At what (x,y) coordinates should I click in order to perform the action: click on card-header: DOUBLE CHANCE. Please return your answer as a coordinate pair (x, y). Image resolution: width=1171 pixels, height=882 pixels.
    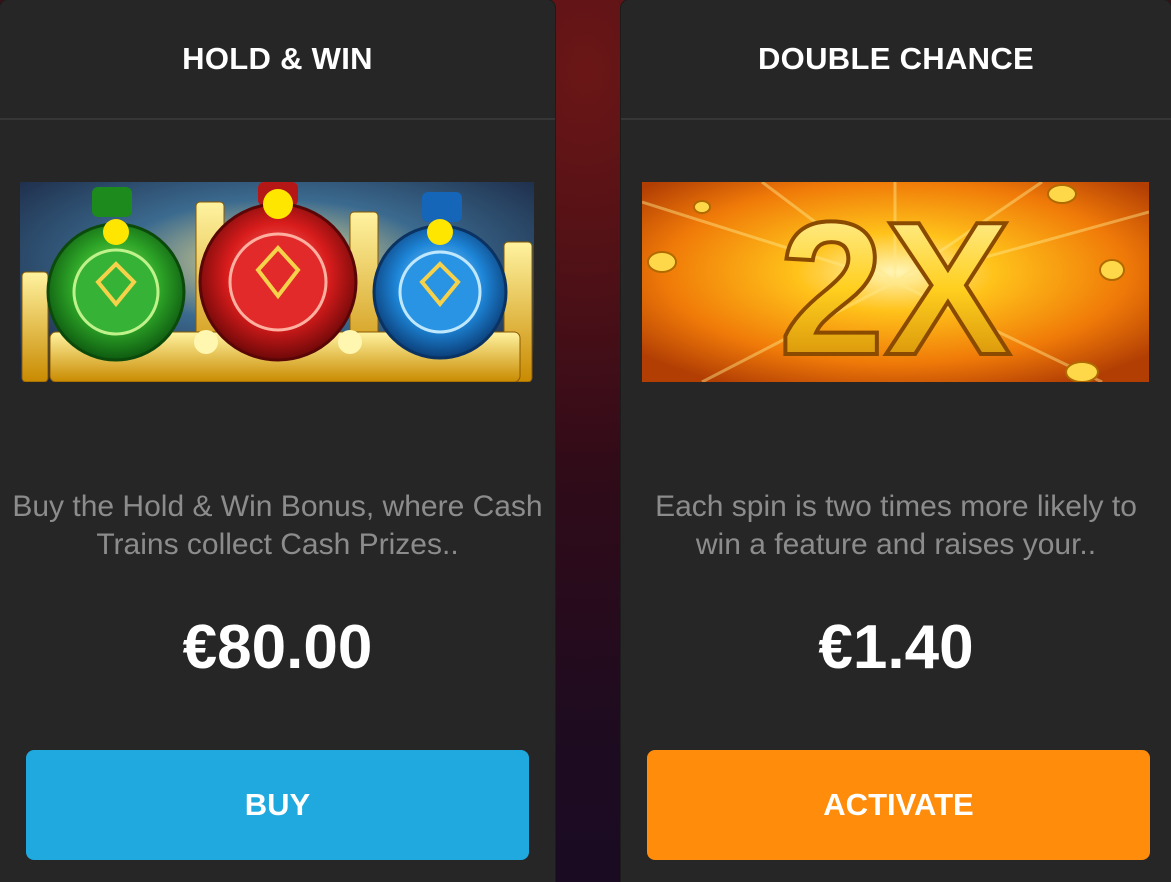
    Looking at the image, I should click on (896, 60).